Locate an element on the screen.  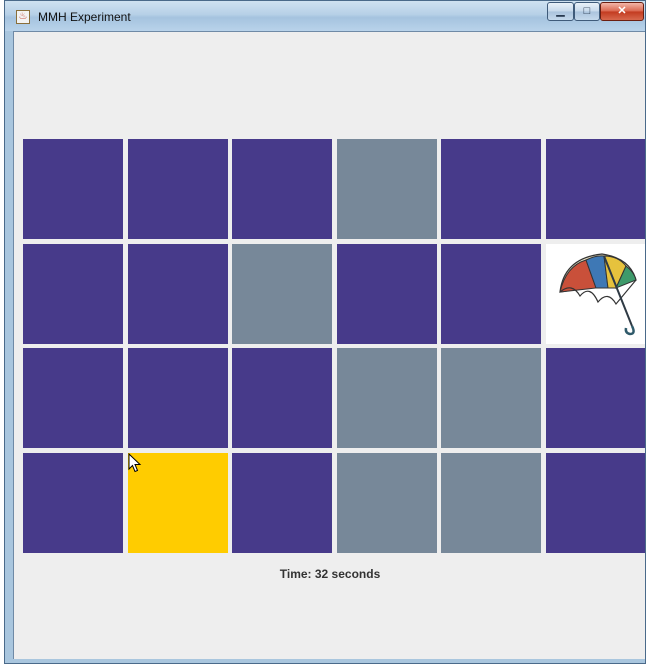
card-r2-c3 is located at coordinates (282, 293).